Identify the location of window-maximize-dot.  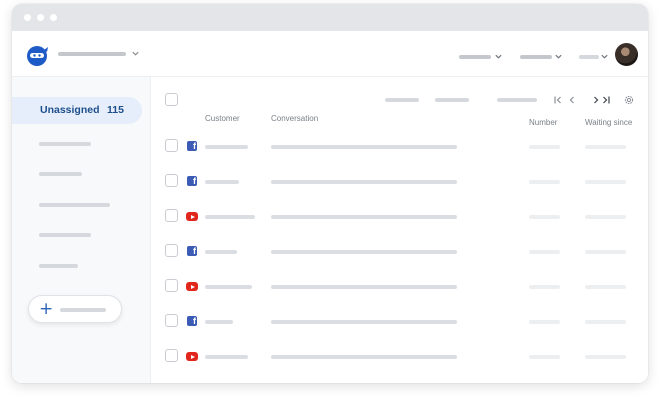
(53, 17).